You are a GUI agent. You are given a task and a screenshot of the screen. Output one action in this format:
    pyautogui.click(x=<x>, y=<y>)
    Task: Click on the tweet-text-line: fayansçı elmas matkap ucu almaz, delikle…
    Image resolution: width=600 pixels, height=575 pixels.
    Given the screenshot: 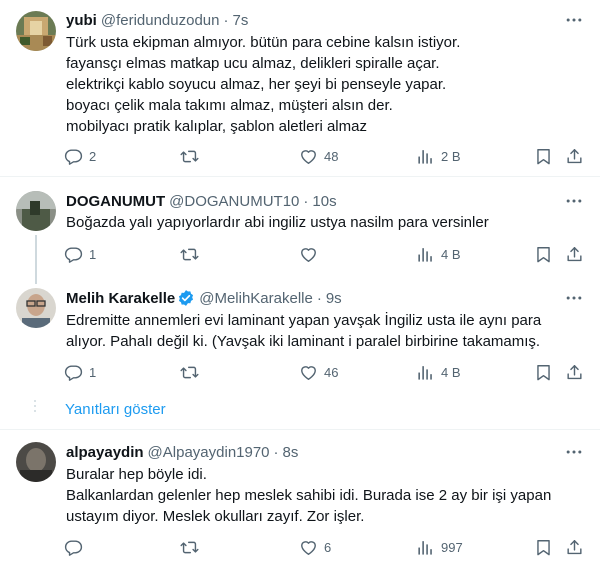 What is the action you would take?
    pyautogui.click(x=253, y=63)
    